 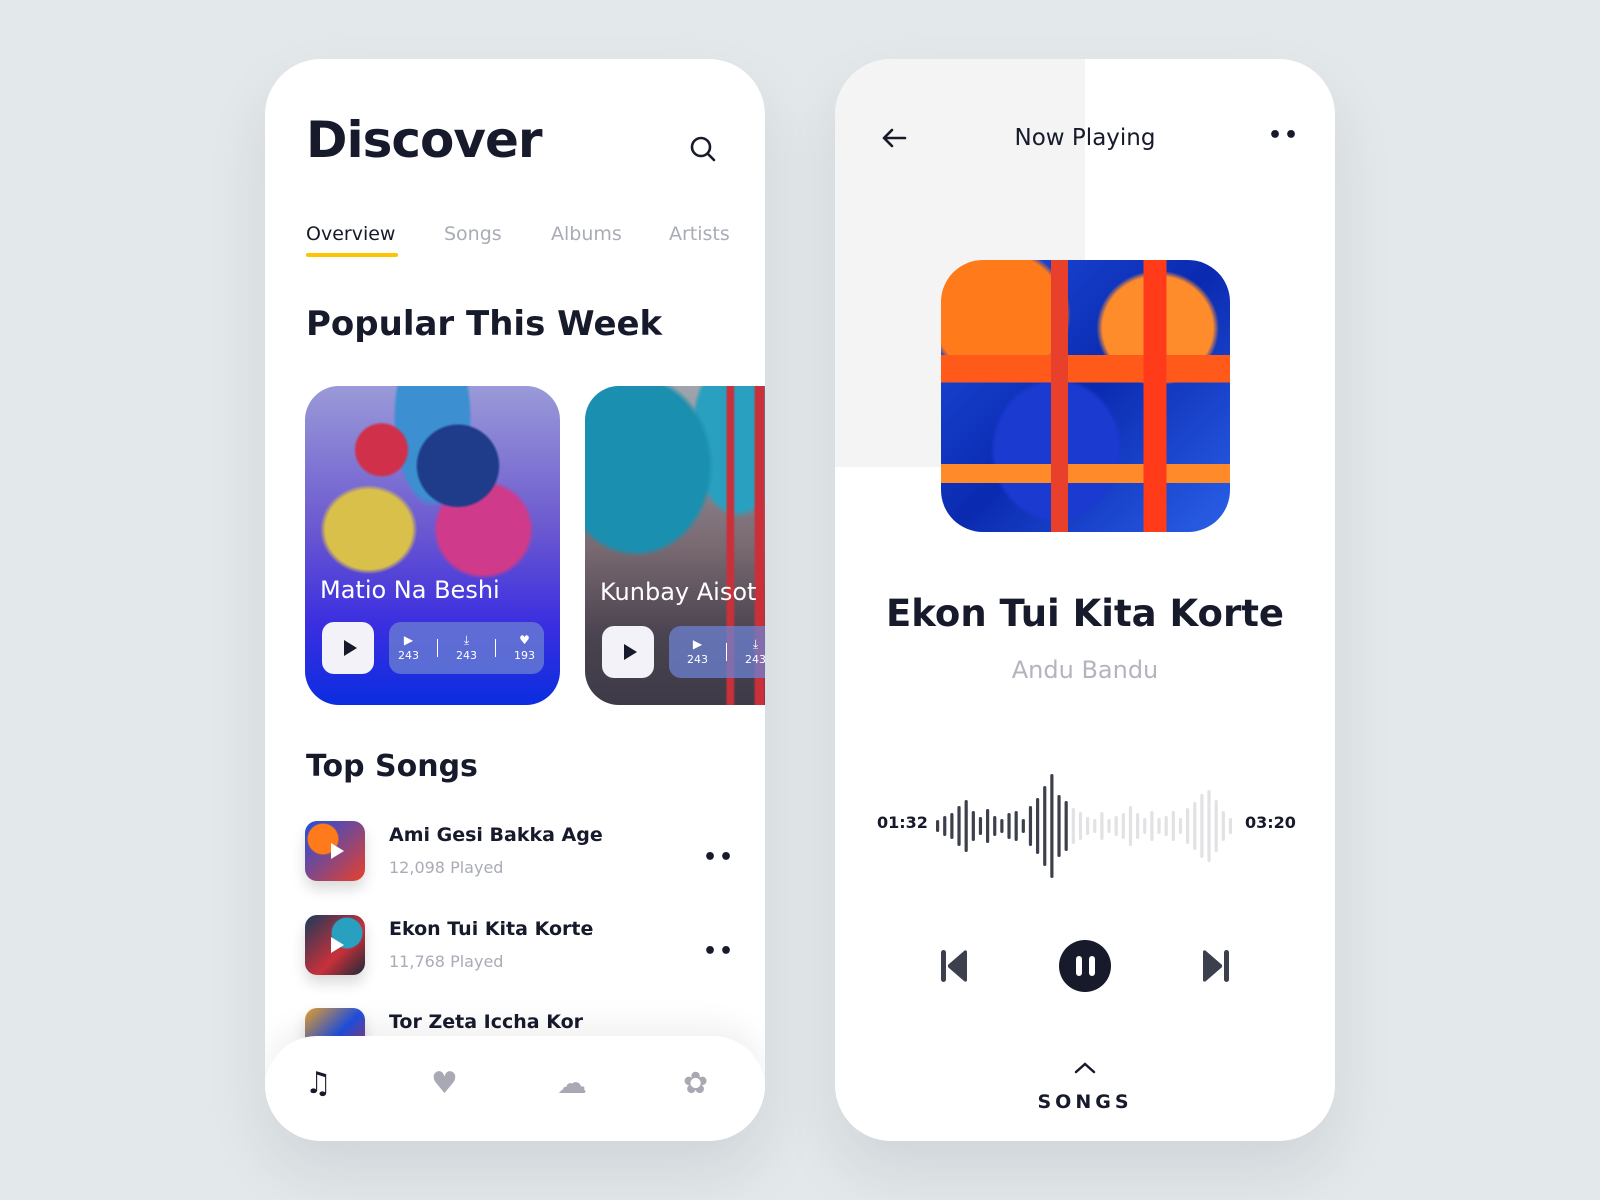 What do you see at coordinates (695, 1083) in the screenshot?
I see `settings-icon: ✿` at bounding box center [695, 1083].